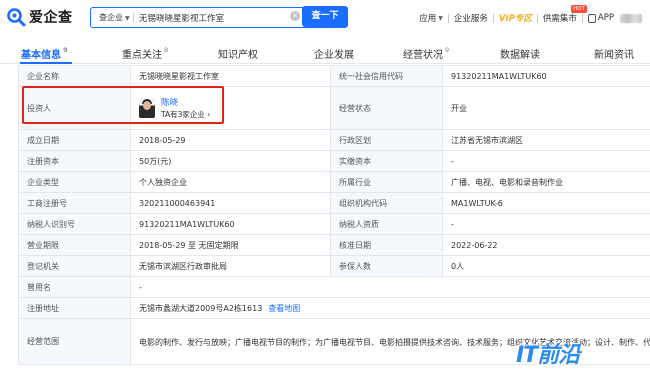 The height and width of the screenshot is (381, 650). Describe the element at coordinates (431, 18) in the screenshot. I see `nav-apply: 应用 ▼` at that location.